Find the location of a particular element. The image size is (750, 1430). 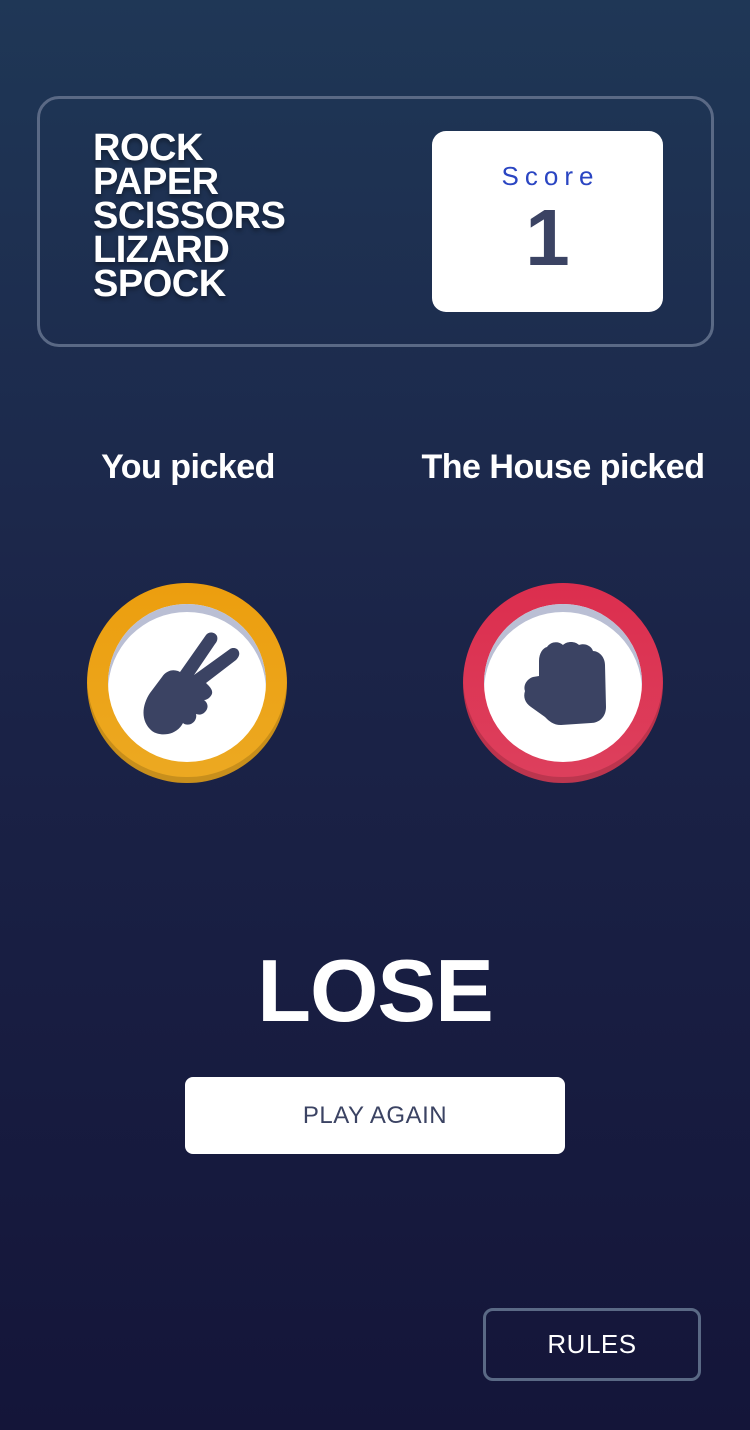

title-line-spock: SPOCK is located at coordinates (159, 284).